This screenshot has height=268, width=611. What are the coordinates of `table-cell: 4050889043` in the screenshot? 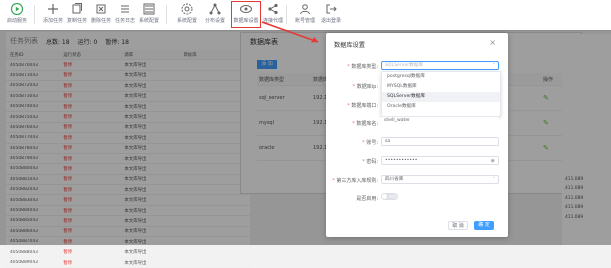 It's located at (24, 262).